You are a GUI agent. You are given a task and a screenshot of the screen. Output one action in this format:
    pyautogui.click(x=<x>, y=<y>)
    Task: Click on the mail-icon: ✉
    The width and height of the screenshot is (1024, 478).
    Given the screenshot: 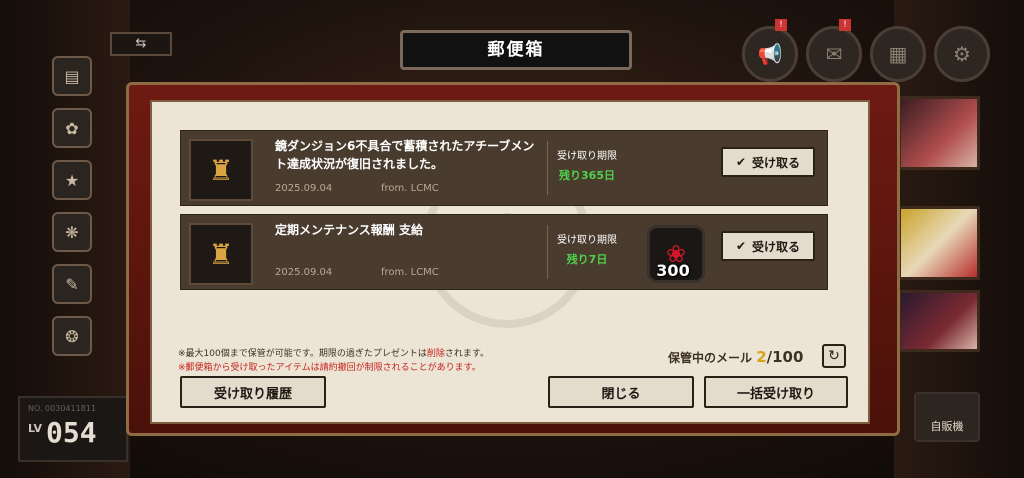 What is the action you would take?
    pyautogui.click(x=834, y=54)
    